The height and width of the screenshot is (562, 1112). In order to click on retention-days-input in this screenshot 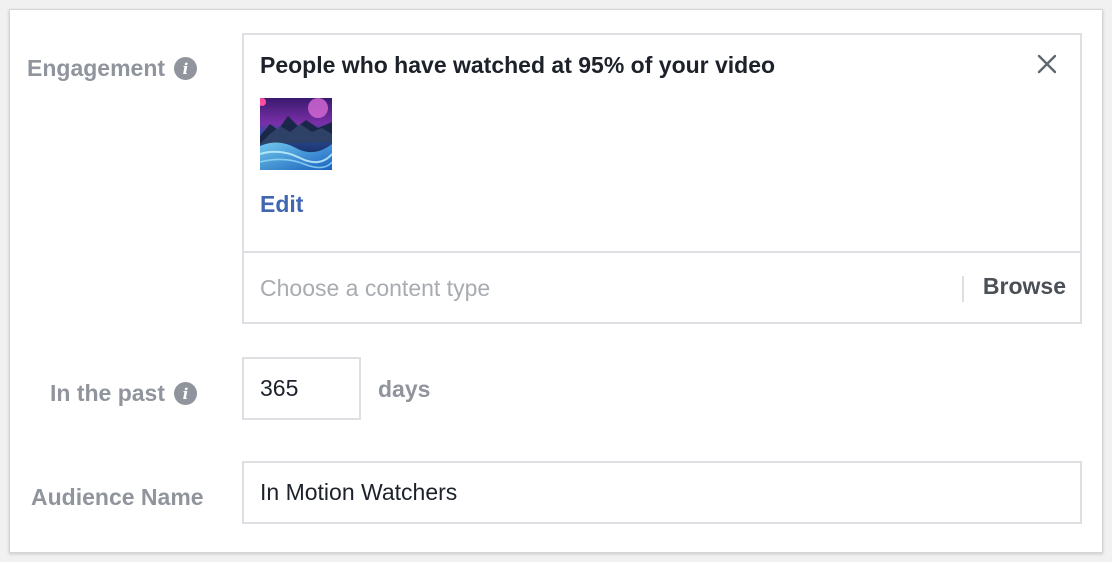, I will do `click(301, 388)`.